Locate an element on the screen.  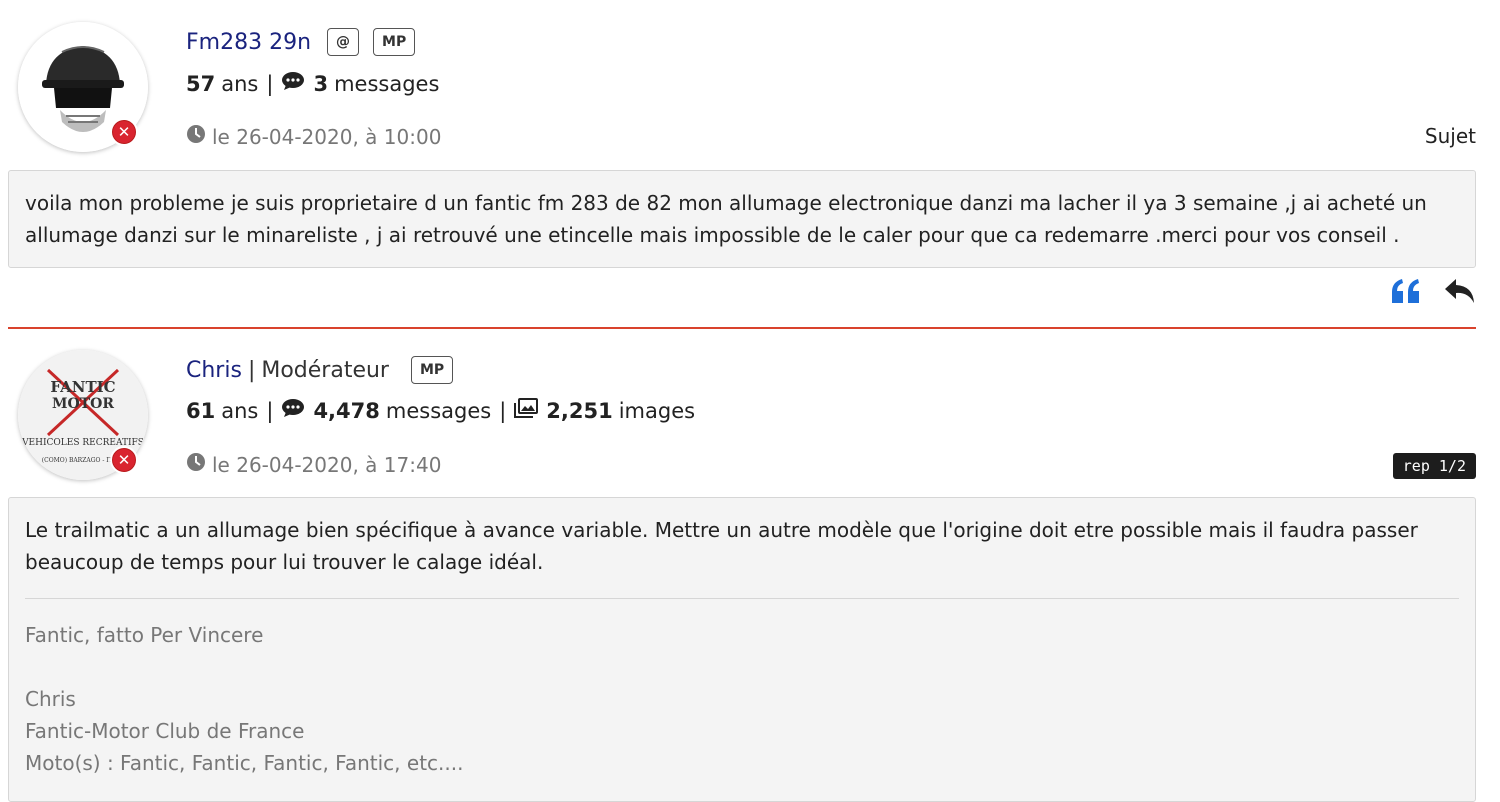
post-date-text: le 26-04-2020, à 17:40 is located at coordinates (327, 464).